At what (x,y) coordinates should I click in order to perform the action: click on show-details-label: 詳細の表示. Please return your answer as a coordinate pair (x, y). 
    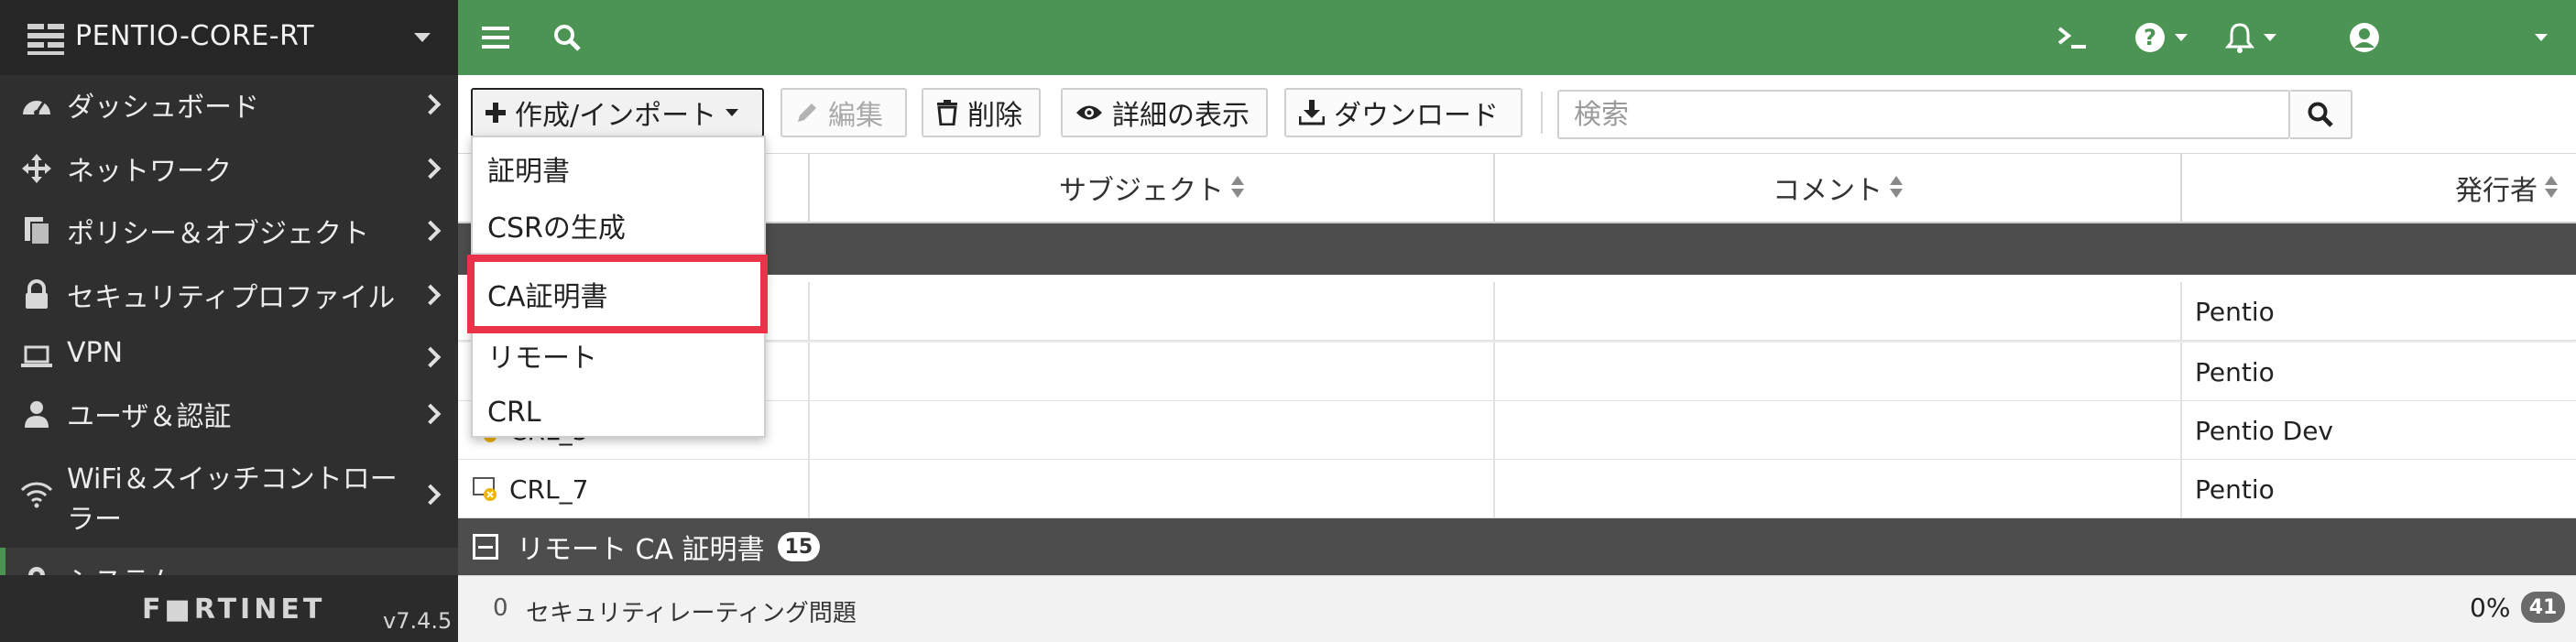
    Looking at the image, I should click on (1181, 116).